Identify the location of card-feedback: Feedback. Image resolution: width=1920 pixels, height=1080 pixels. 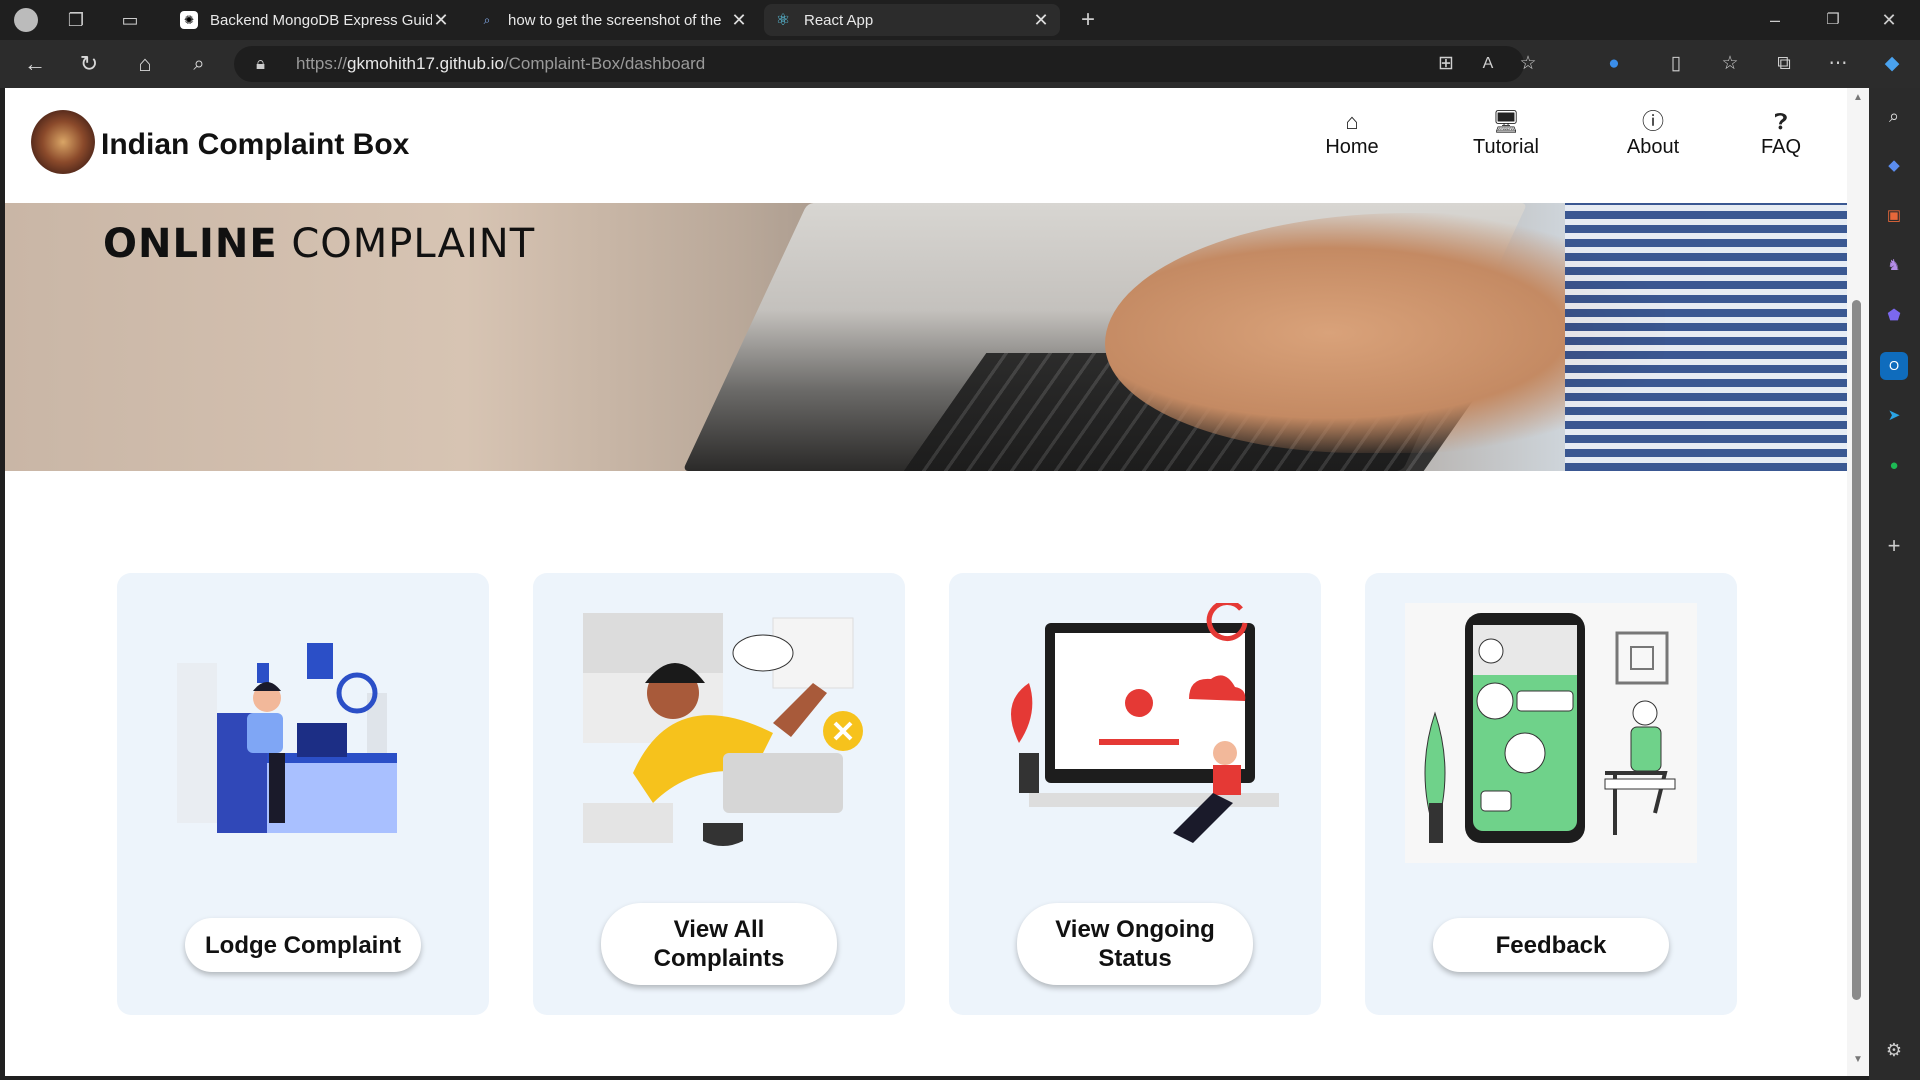
(1551, 794).